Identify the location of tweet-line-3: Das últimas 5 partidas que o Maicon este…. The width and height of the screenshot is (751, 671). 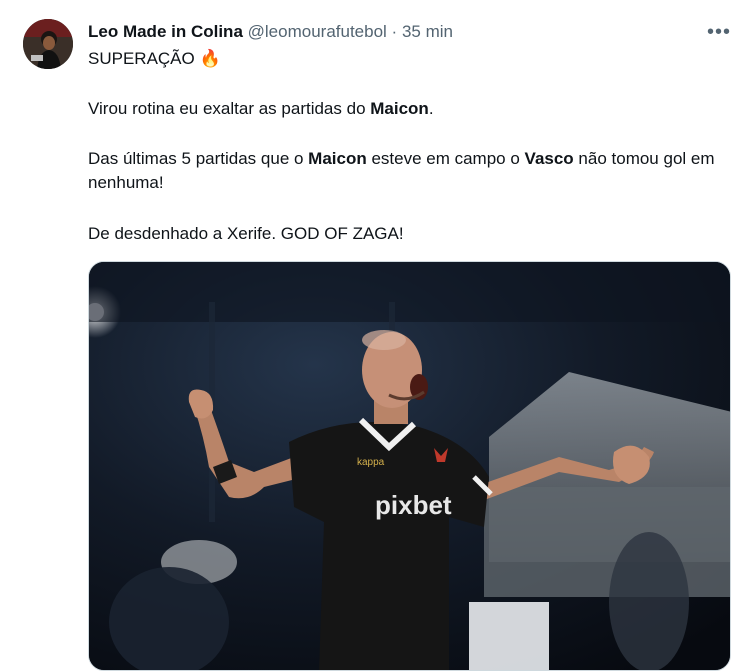
(413, 171).